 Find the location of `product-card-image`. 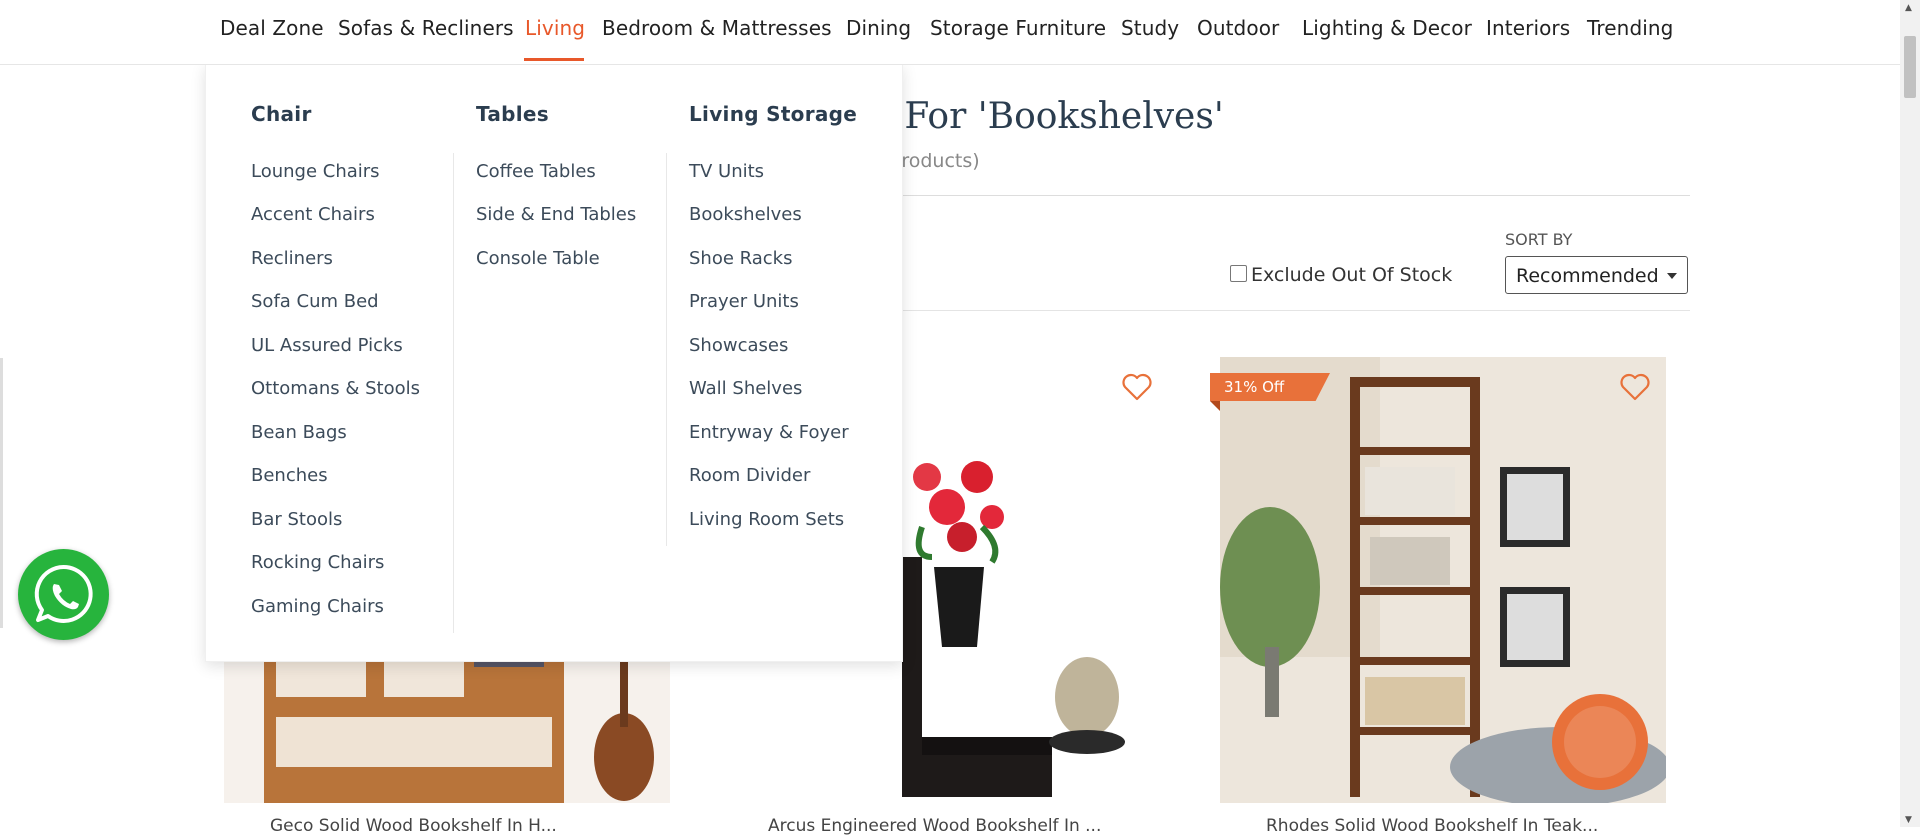

product-card-image is located at coordinates (1443, 580).